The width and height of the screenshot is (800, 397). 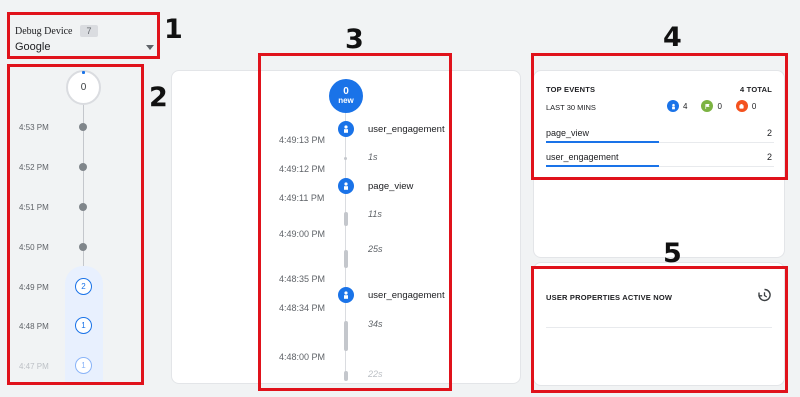 I want to click on callout-4: 4, so click(x=672, y=37).